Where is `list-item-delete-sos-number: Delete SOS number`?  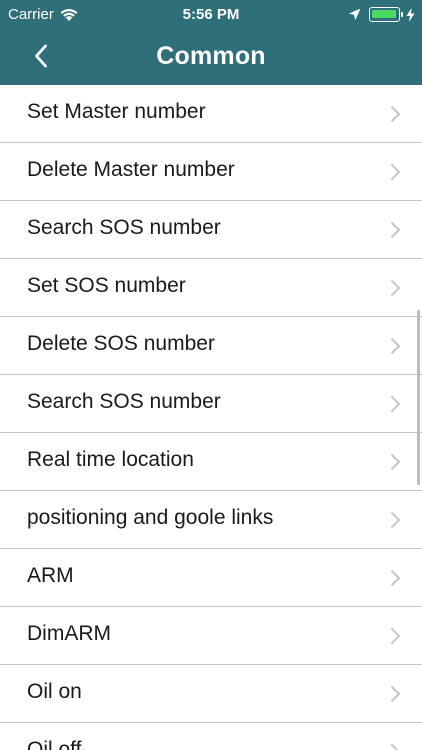 list-item-delete-sos-number: Delete SOS number is located at coordinates (211, 346).